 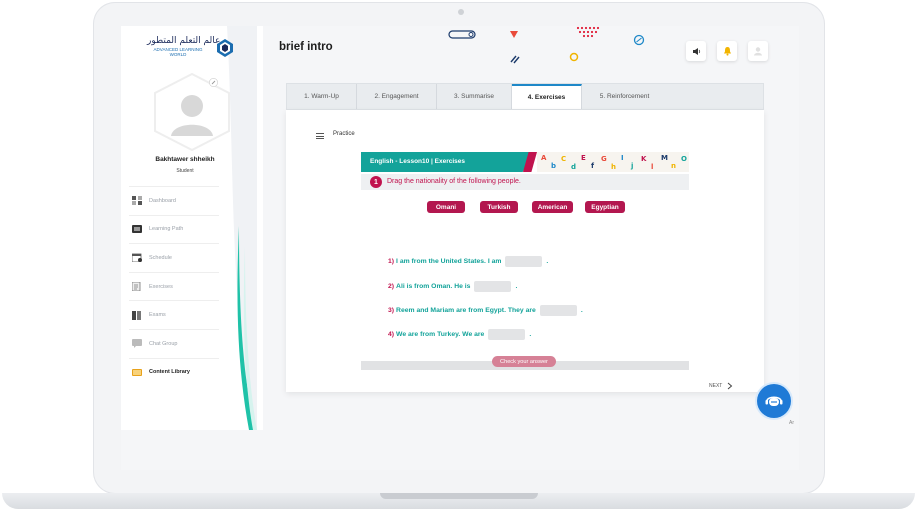 What do you see at coordinates (664, 158) in the screenshot?
I see `svg-text: M` at bounding box center [664, 158].